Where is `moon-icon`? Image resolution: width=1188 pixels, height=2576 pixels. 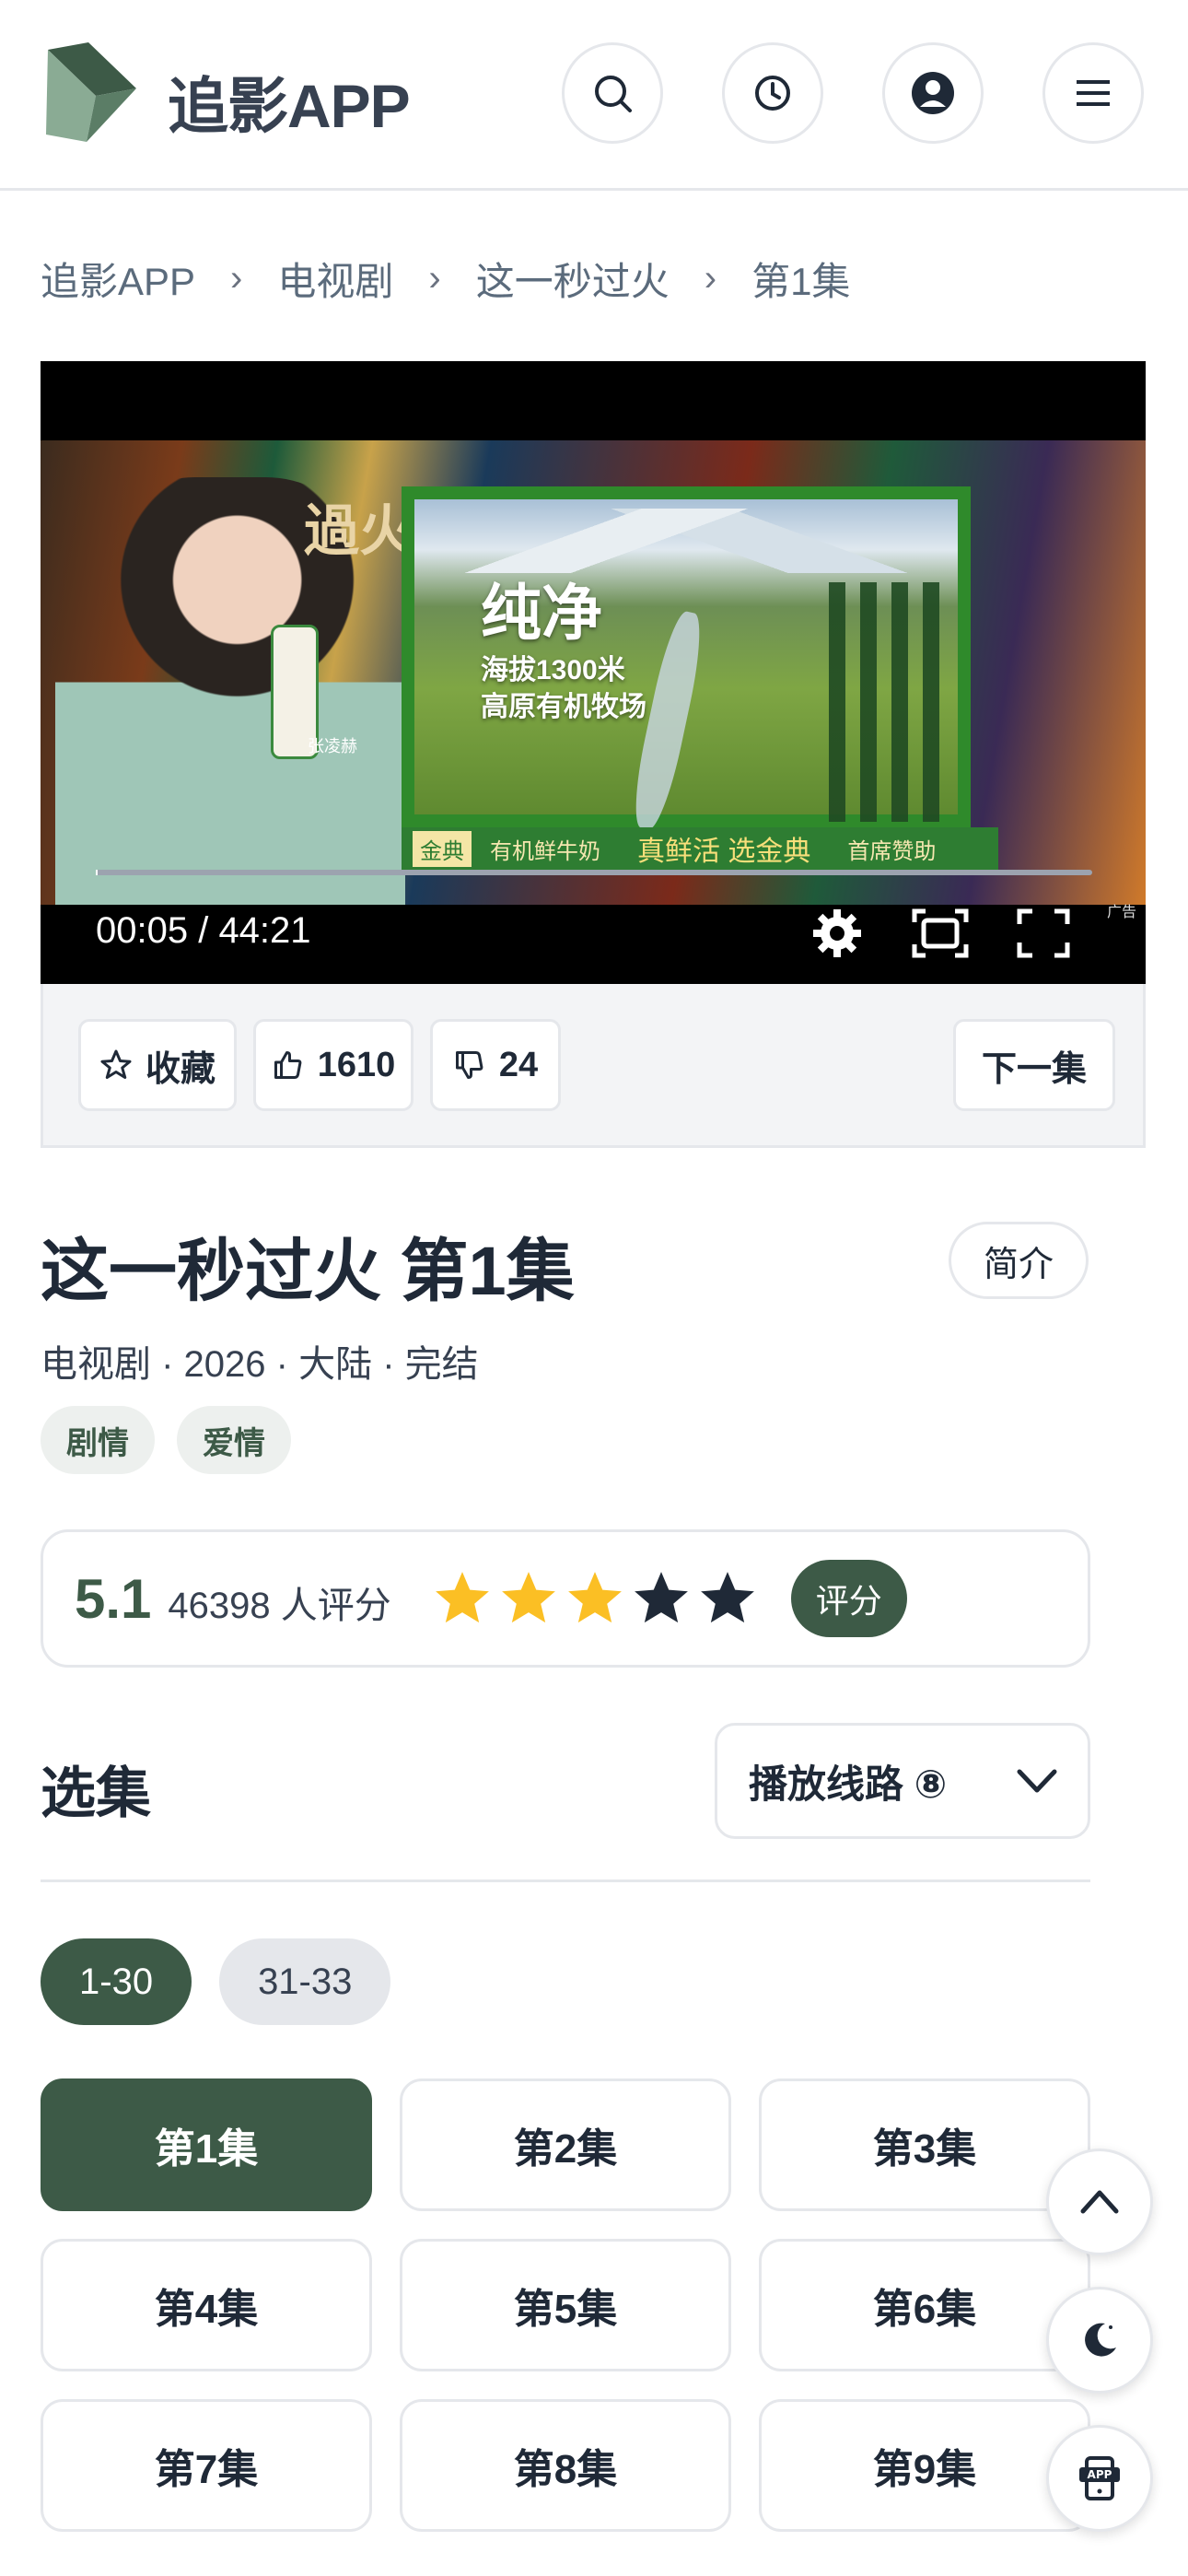
moon-icon is located at coordinates (1100, 2340).